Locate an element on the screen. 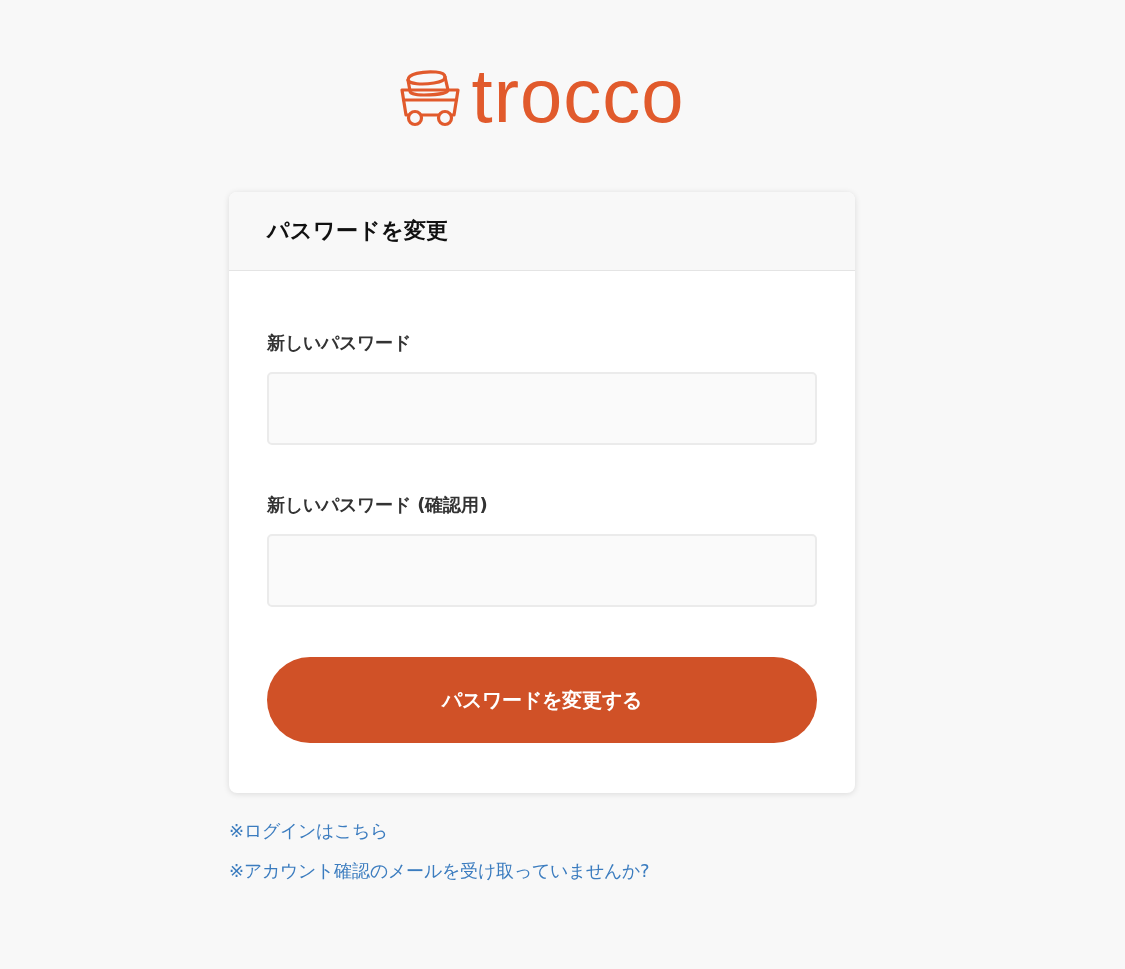 Image resolution: width=1125 pixels, height=969 pixels. submit-button: パスワードを変更する is located at coordinates (542, 700).